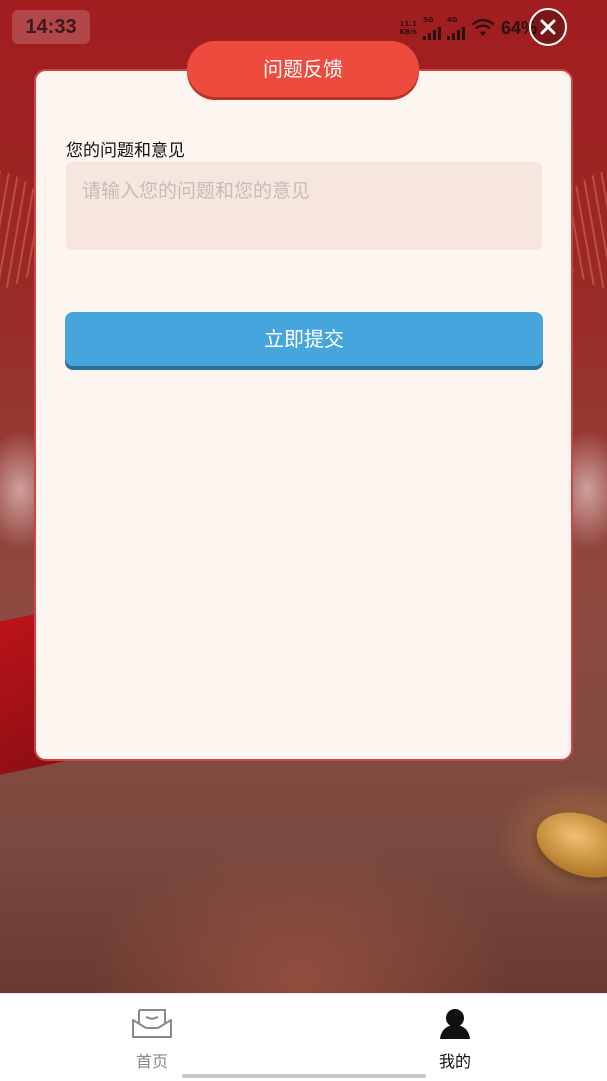 The height and width of the screenshot is (1081, 607). I want to click on sim2-signal: 4G, so click(455, 28).